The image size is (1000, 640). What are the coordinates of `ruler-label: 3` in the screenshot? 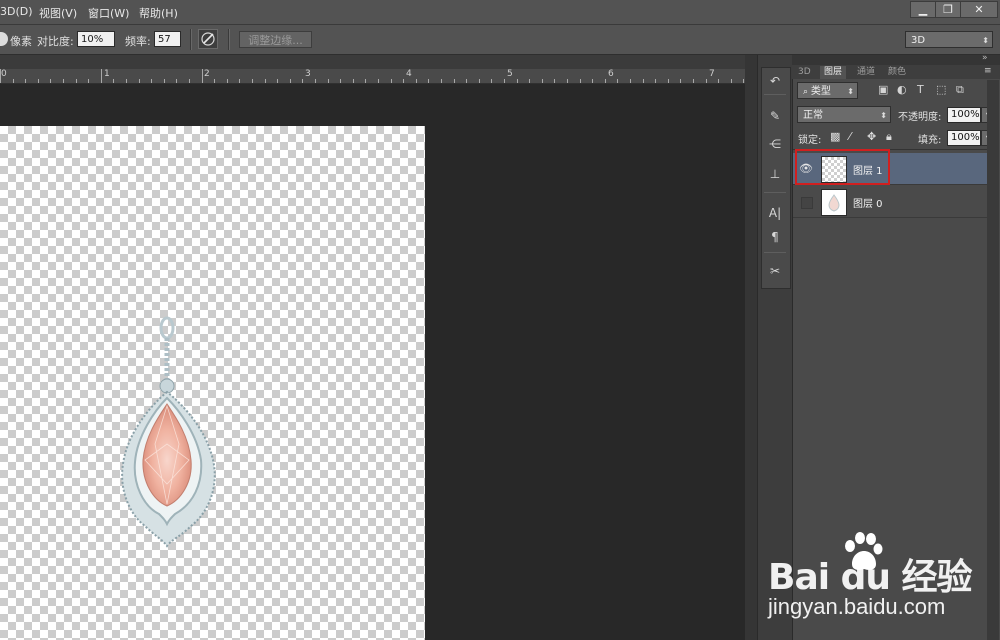 It's located at (308, 74).